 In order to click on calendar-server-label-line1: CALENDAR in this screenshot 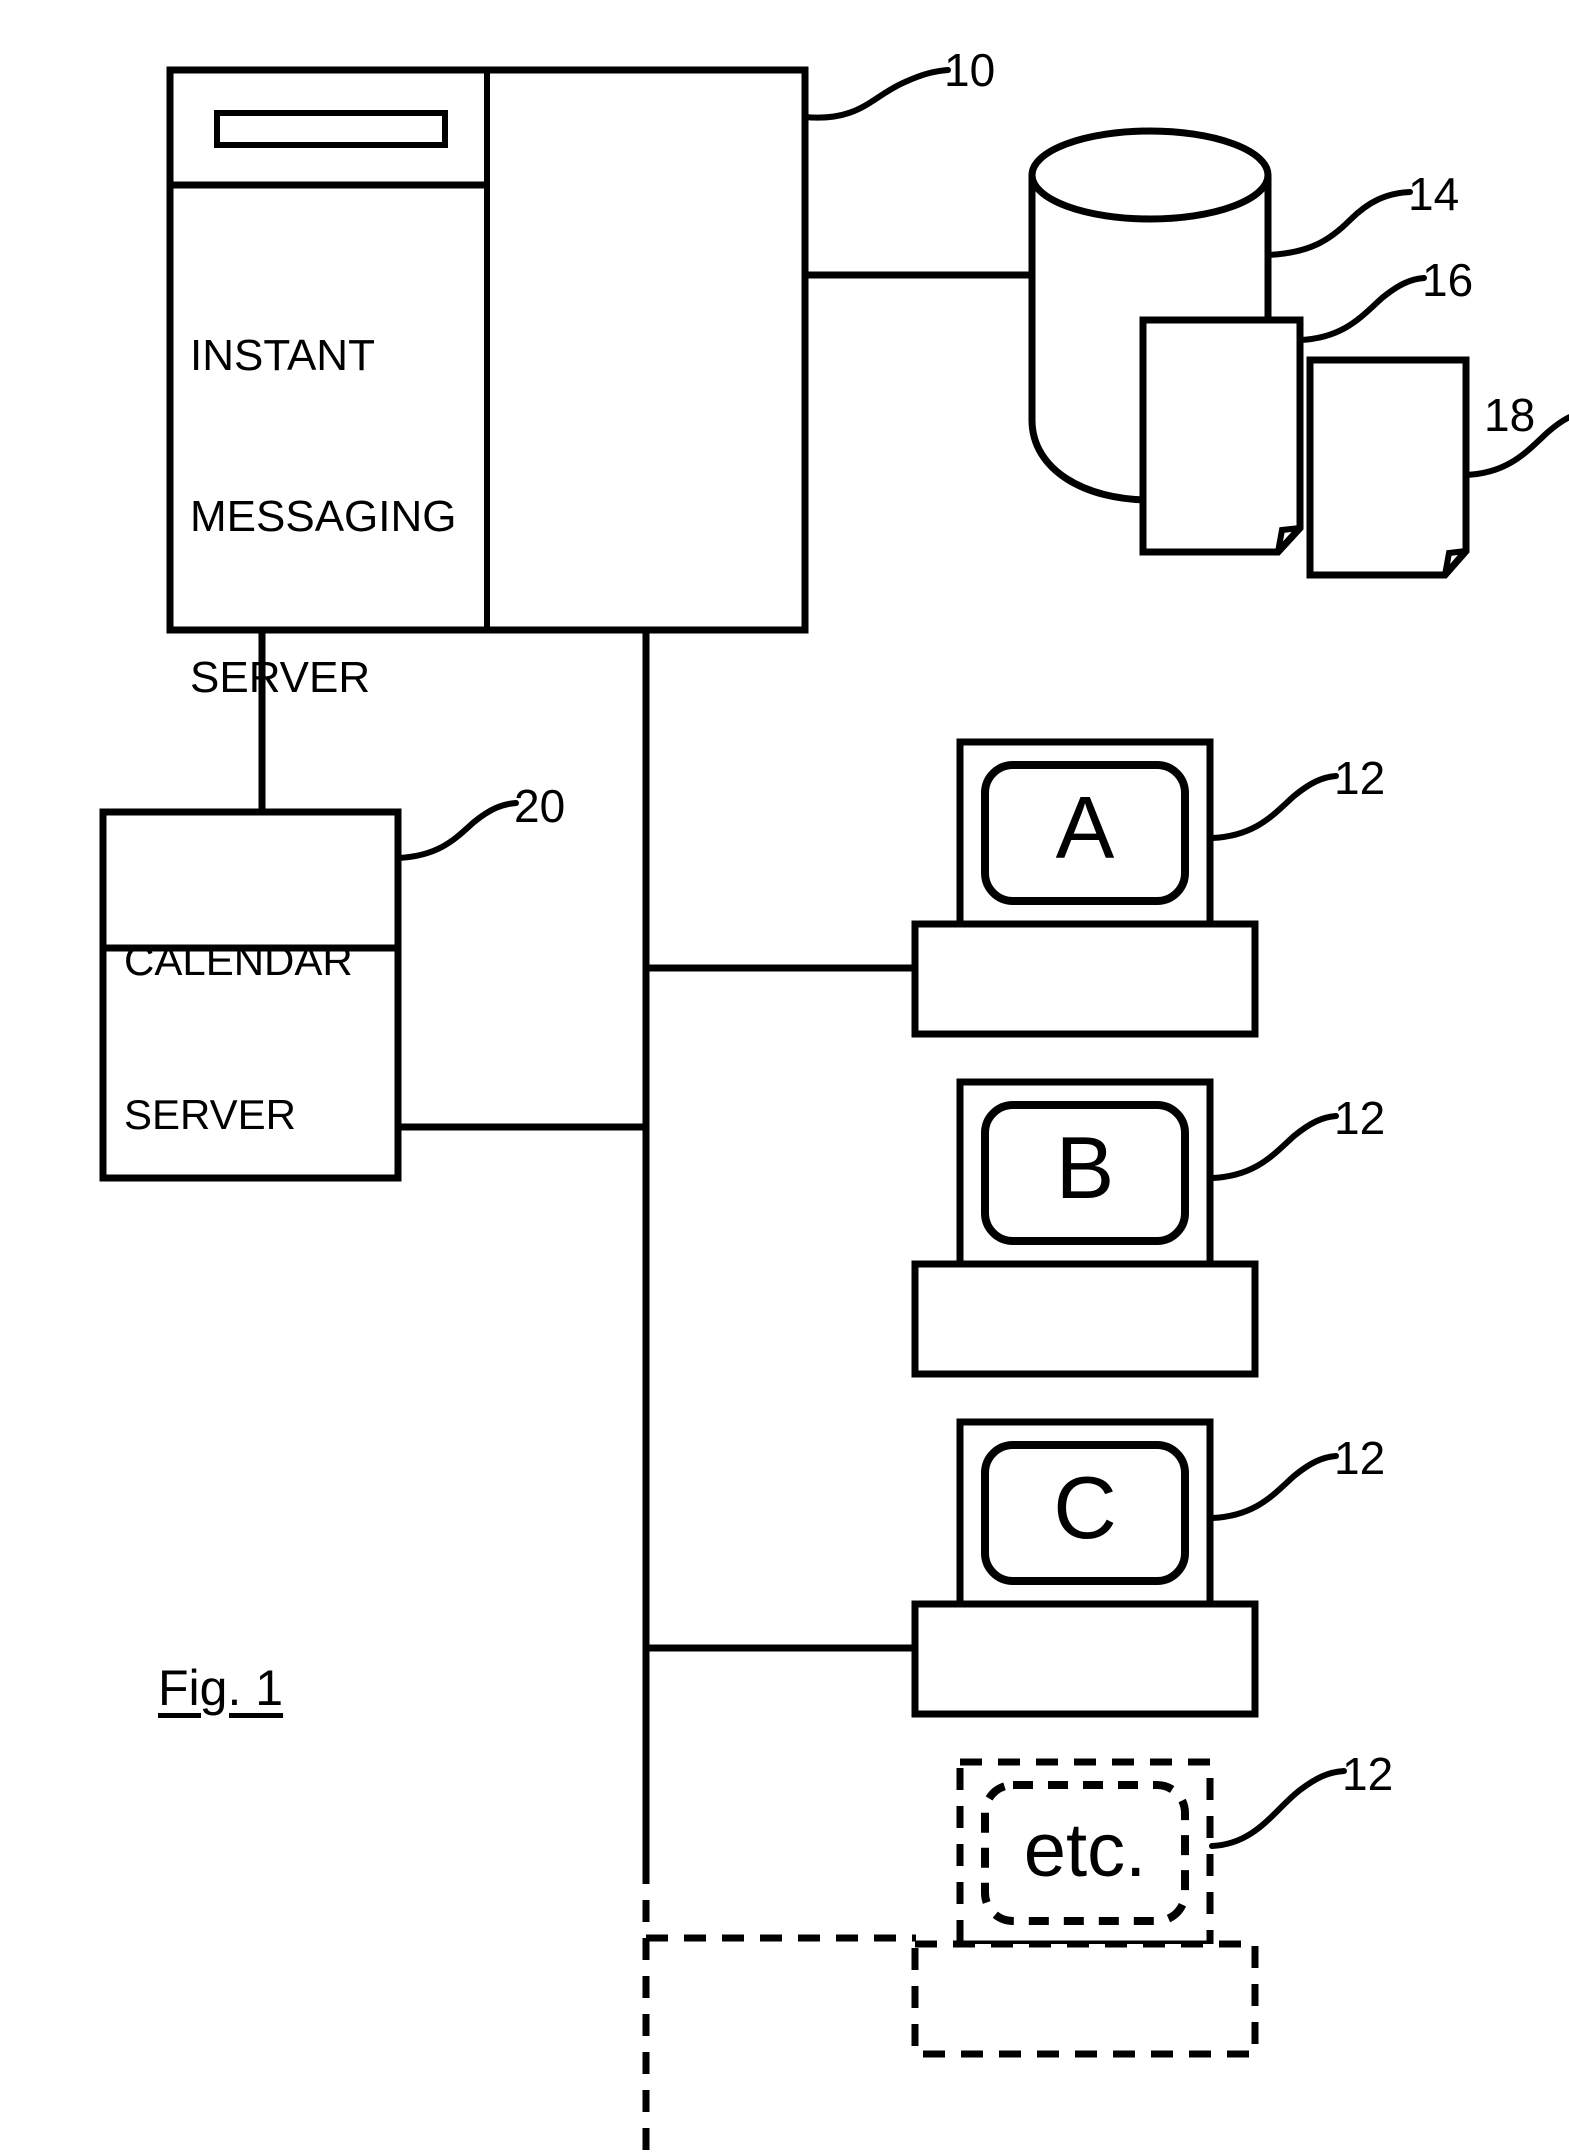, I will do `click(238, 961)`.